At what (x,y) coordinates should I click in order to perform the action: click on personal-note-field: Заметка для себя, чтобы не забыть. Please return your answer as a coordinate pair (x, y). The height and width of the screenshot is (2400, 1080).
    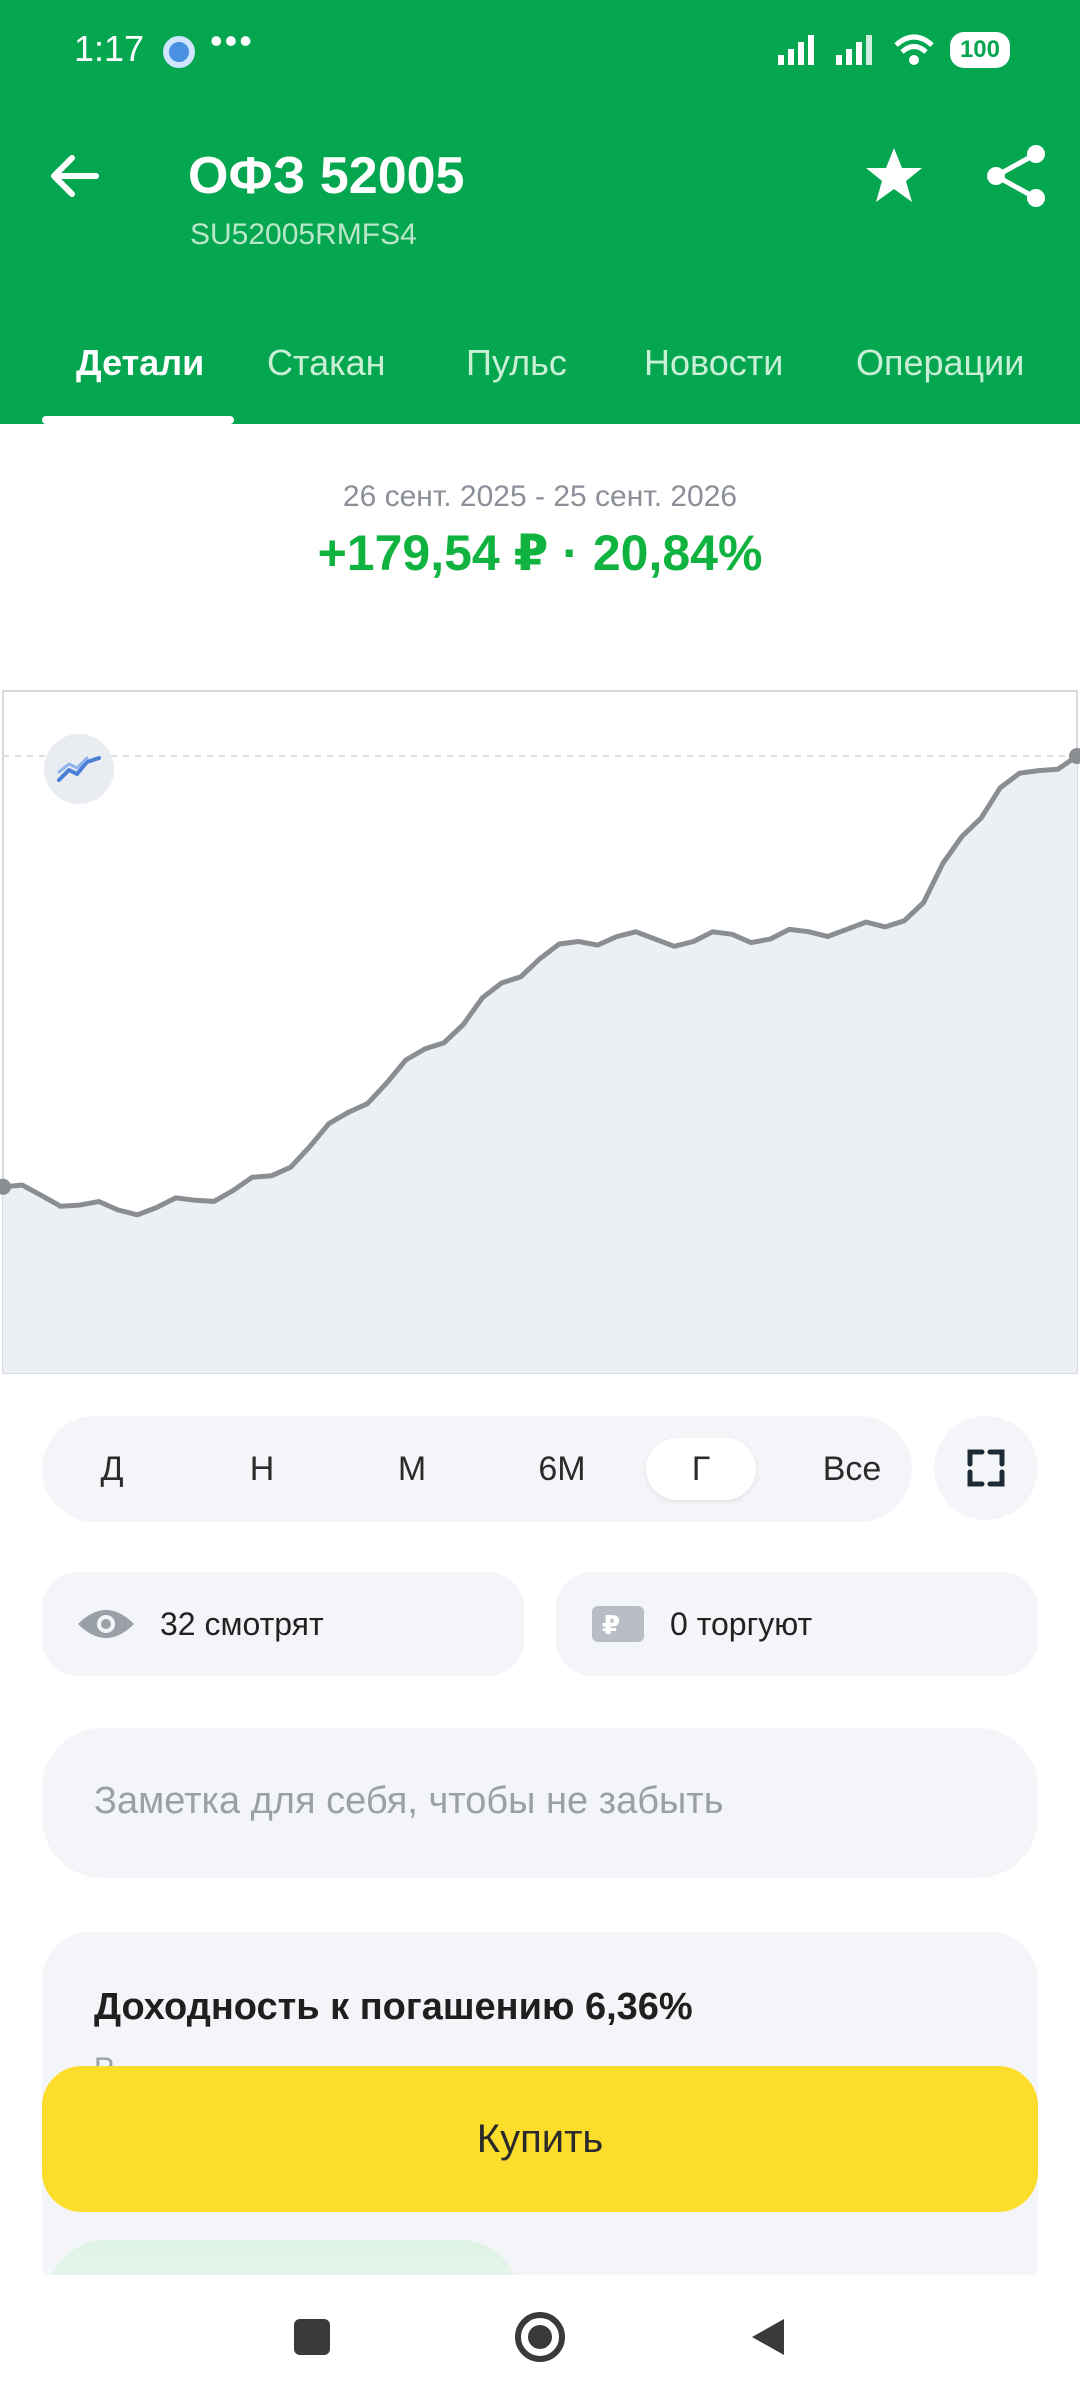
    Looking at the image, I should click on (540, 1803).